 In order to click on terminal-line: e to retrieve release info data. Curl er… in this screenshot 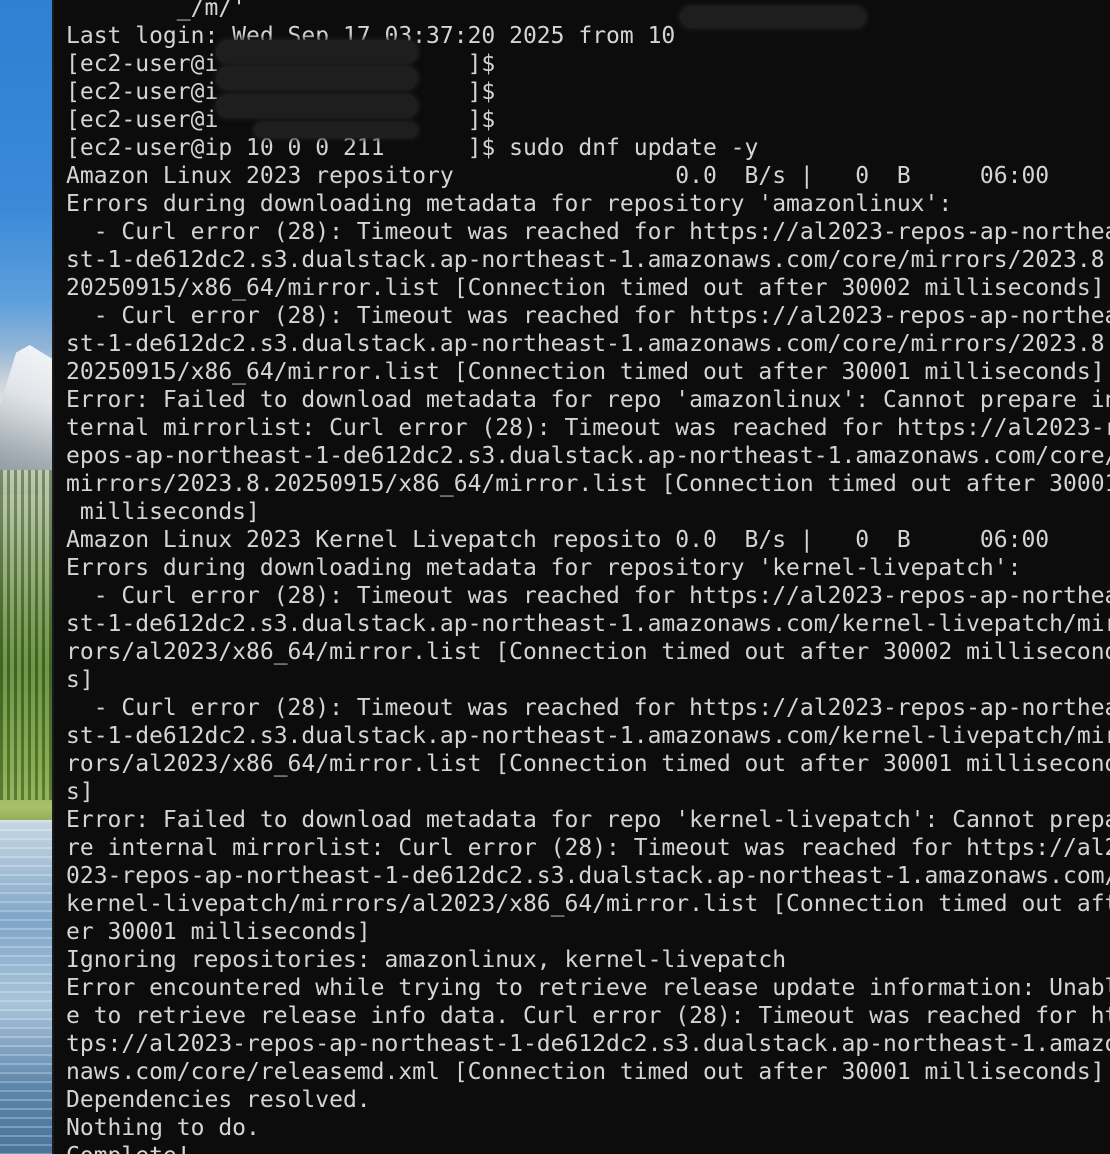, I will do `click(588, 1016)`.